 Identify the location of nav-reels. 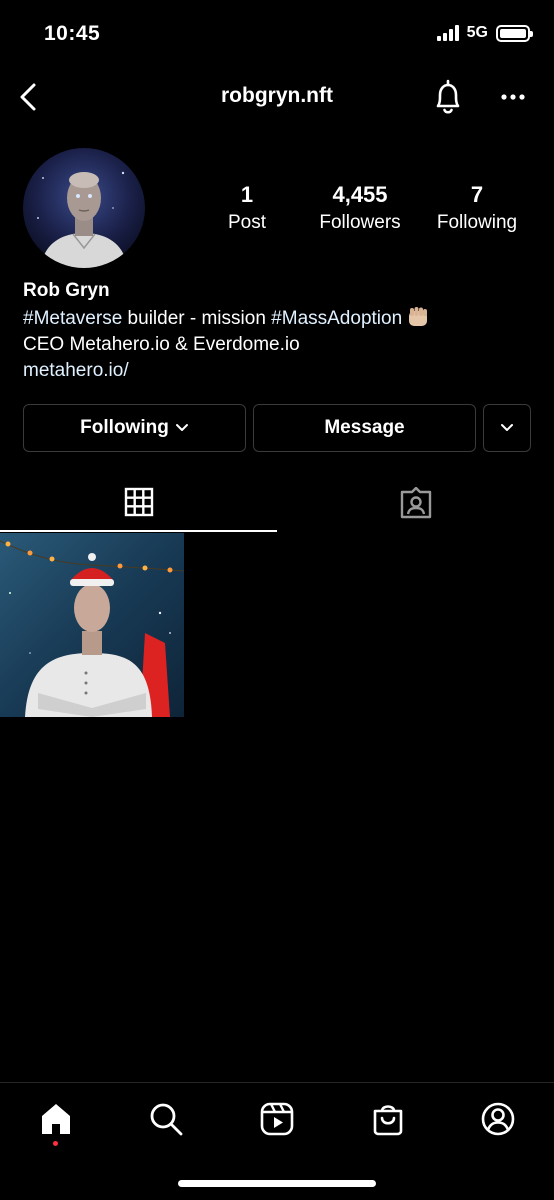
(277, 1119).